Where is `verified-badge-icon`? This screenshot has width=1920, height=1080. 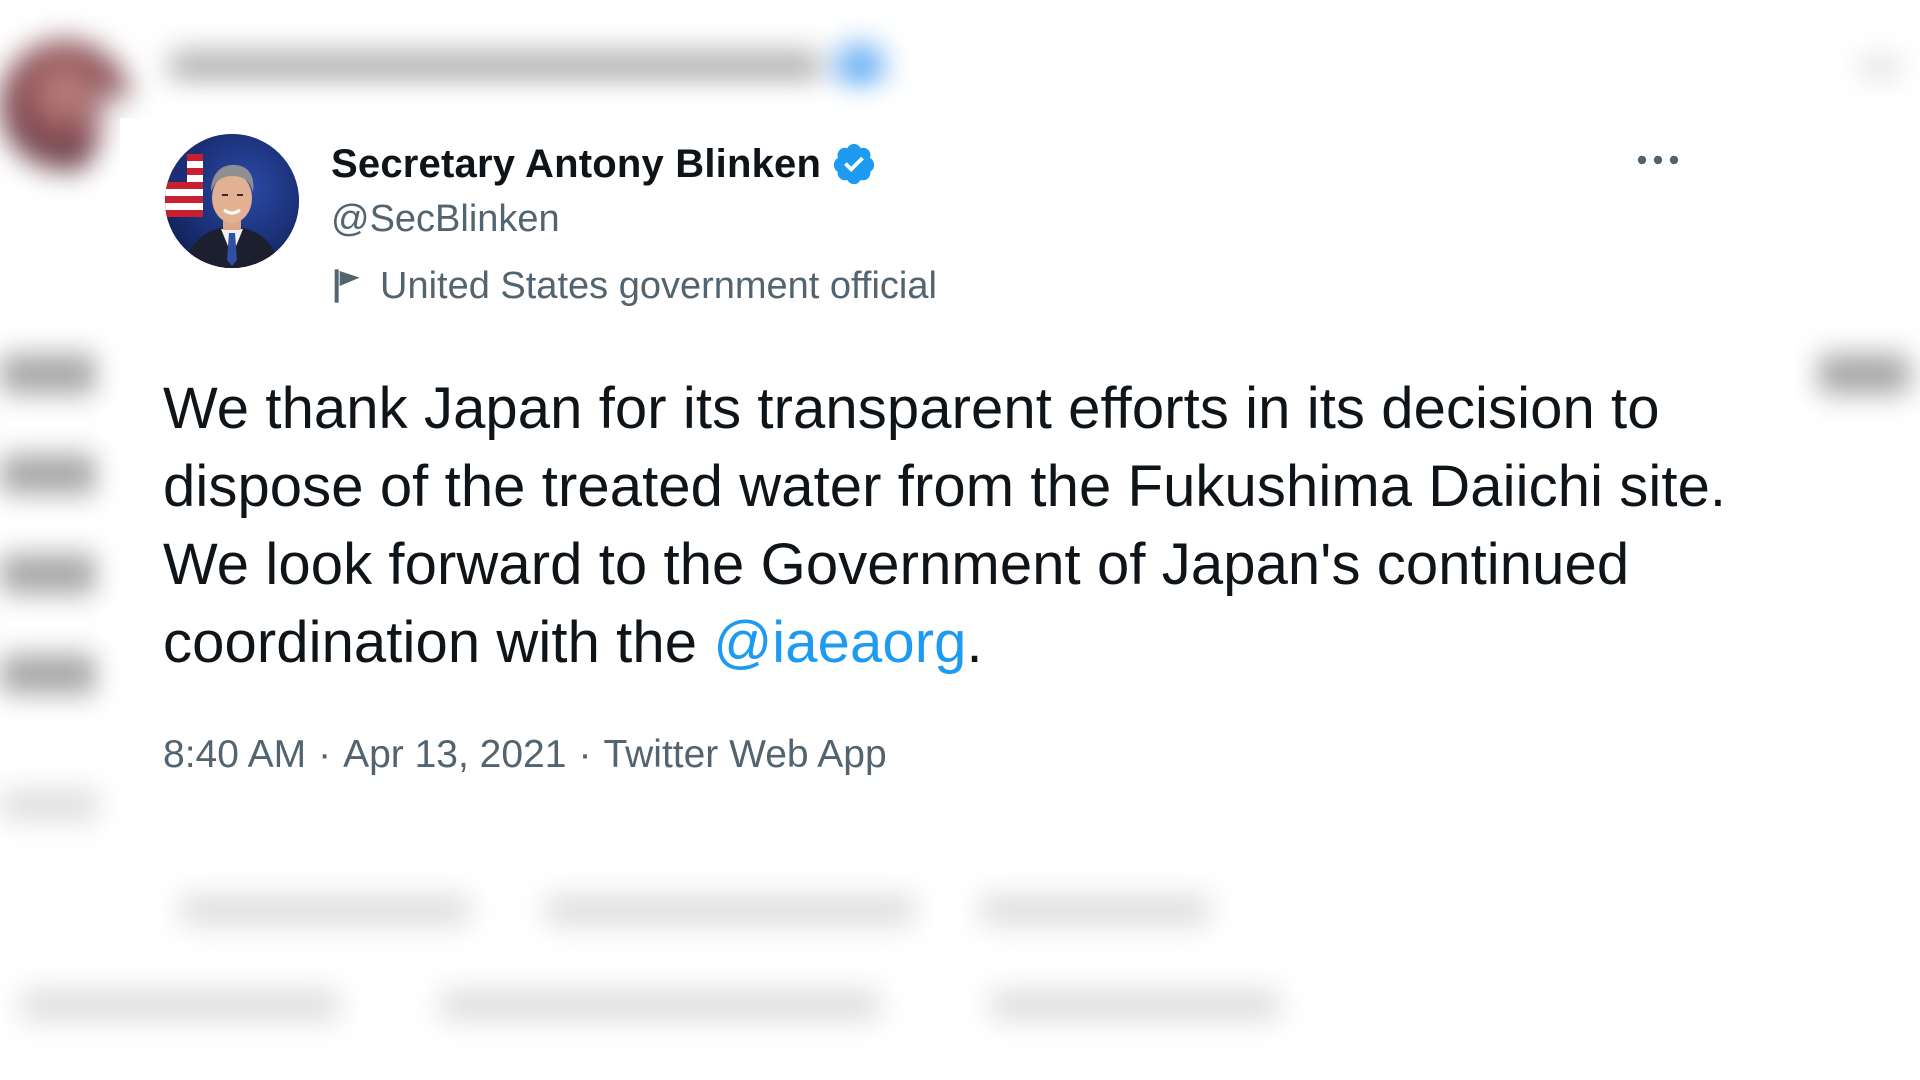
verified-badge-icon is located at coordinates (854, 164).